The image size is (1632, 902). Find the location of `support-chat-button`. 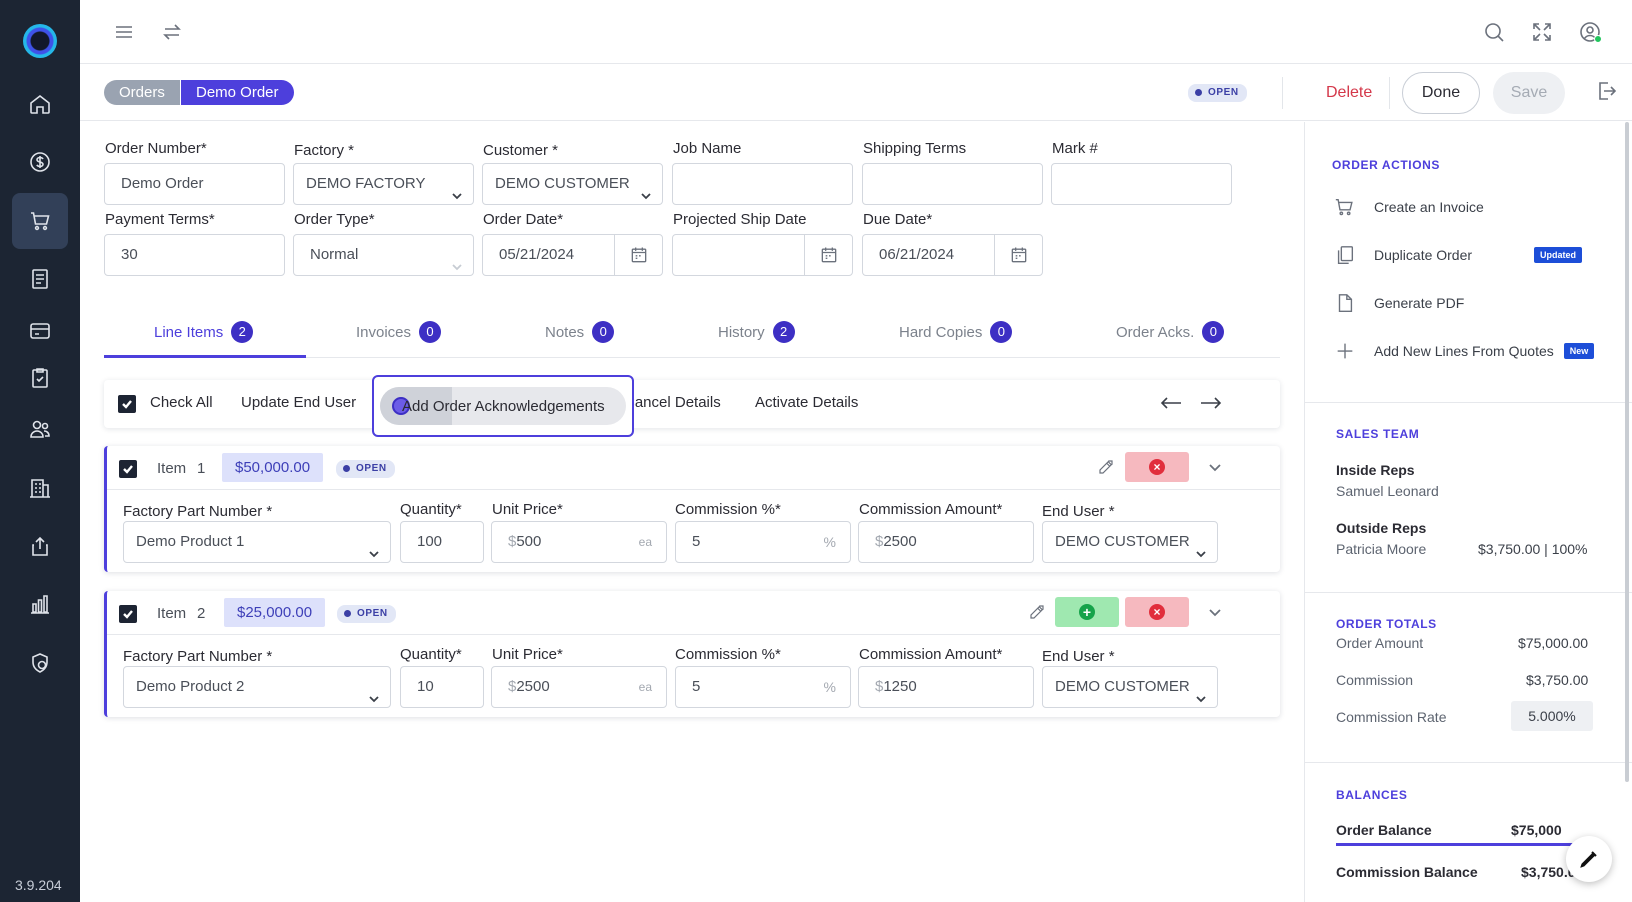

support-chat-button is located at coordinates (1589, 859).